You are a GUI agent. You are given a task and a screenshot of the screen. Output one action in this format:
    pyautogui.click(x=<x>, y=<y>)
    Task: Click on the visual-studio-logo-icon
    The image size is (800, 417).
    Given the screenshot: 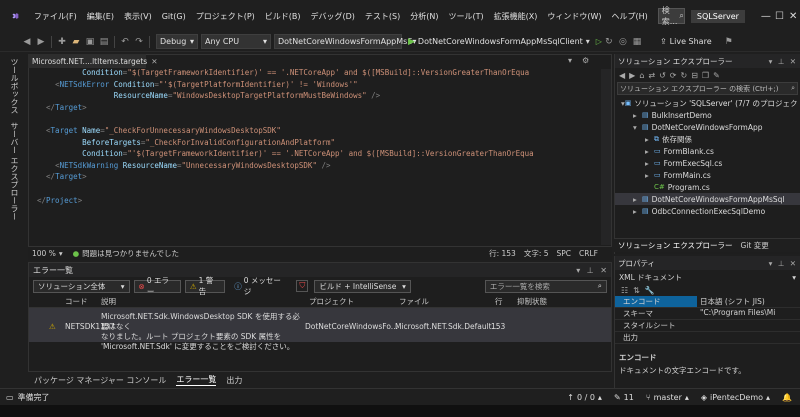 What is the action you would take?
    pyautogui.click(x=15, y=16)
    